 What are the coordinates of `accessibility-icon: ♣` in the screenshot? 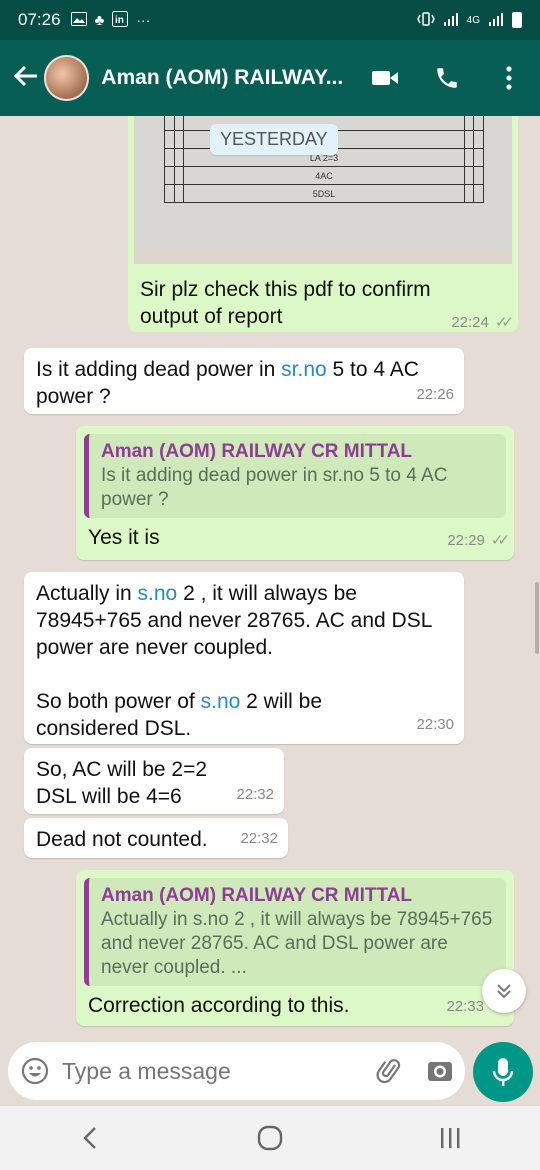 It's located at (99, 20).